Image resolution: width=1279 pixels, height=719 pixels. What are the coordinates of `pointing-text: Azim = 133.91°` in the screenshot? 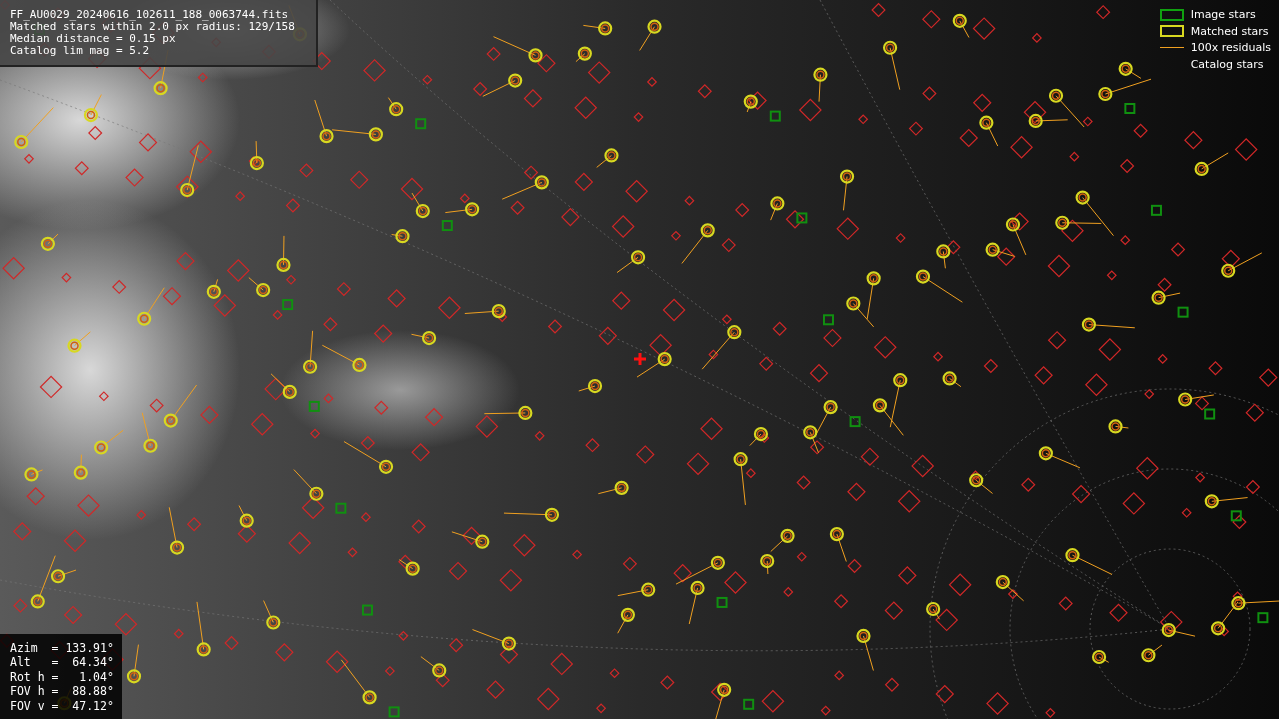 It's located at (61, 647).